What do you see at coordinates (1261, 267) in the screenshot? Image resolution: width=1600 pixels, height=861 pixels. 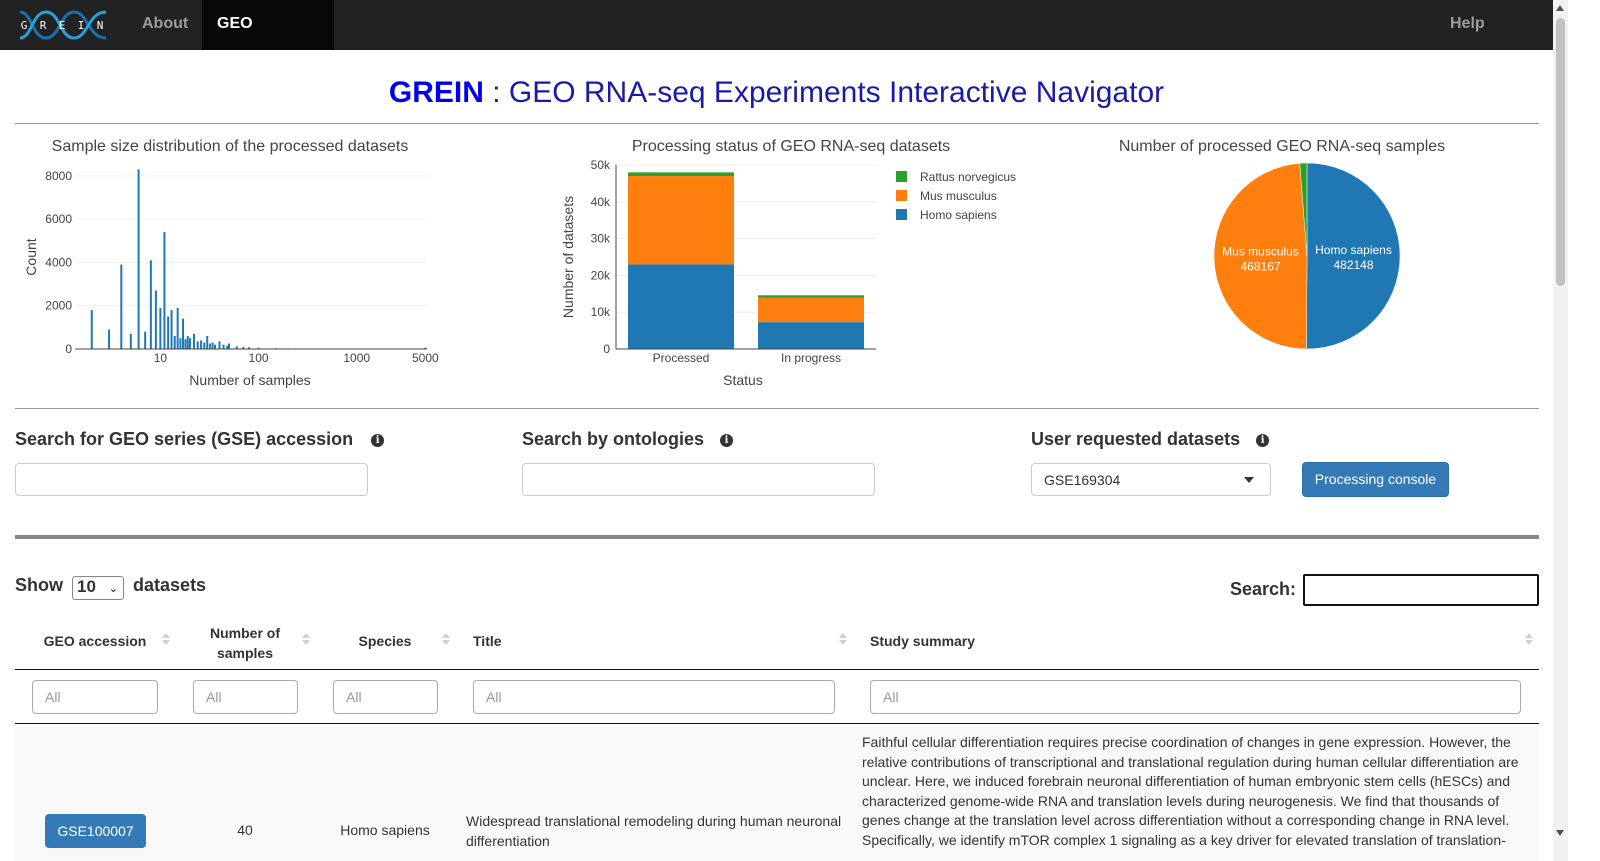 I see `pie-slice-value: 468167` at bounding box center [1261, 267].